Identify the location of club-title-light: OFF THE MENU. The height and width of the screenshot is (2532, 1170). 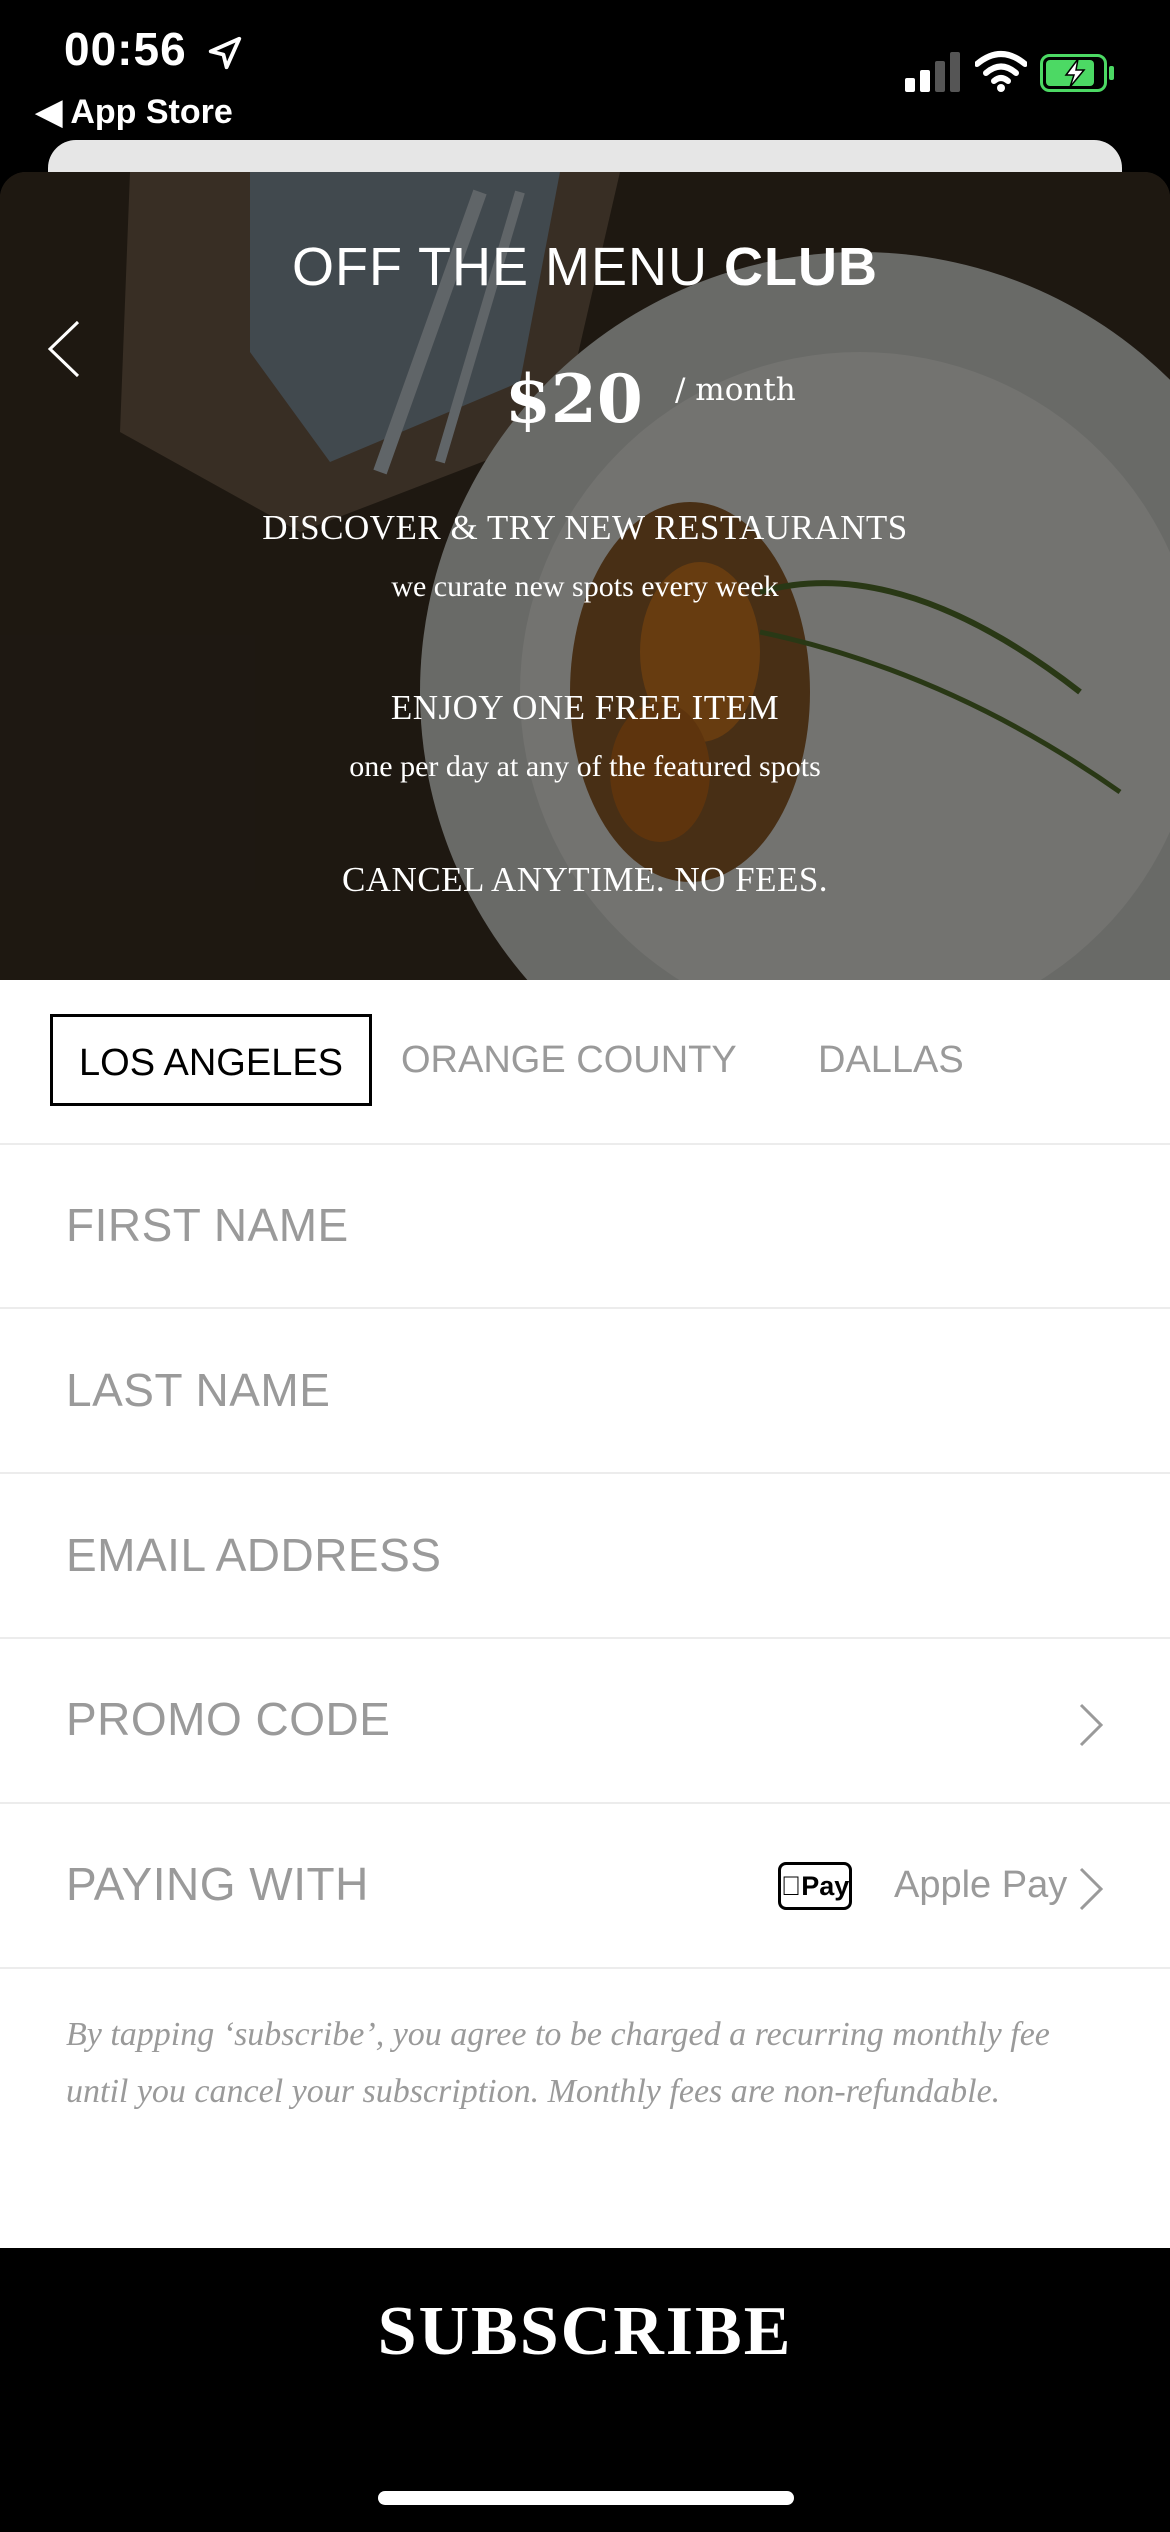
(500, 267).